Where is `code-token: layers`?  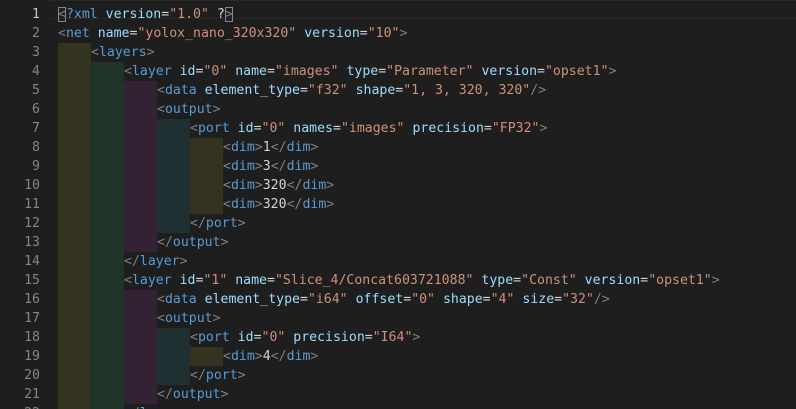 code-token: layers is located at coordinates (122, 52).